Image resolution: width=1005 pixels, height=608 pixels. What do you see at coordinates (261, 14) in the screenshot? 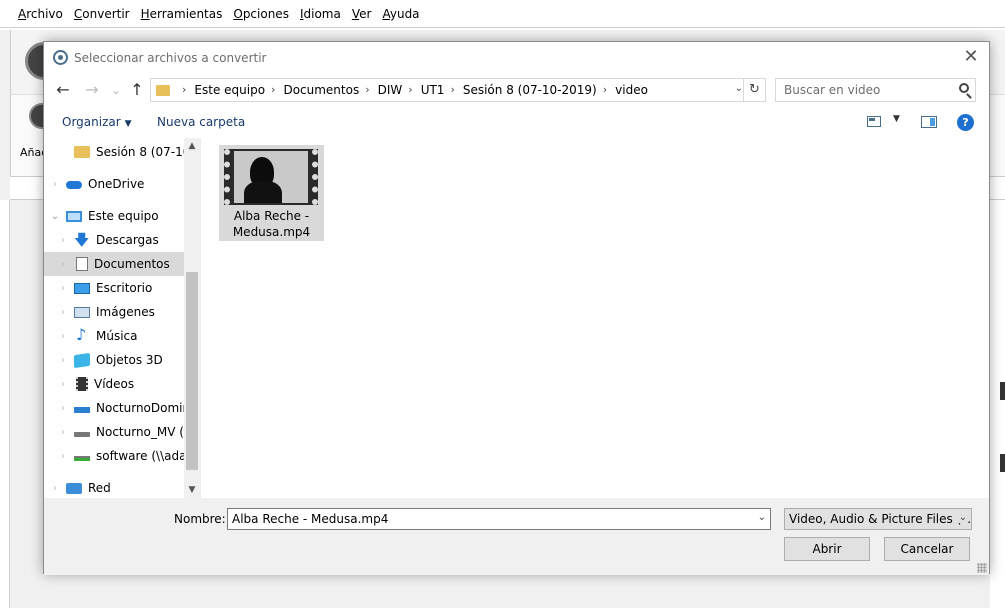
I see `menu-item: Opciones` at bounding box center [261, 14].